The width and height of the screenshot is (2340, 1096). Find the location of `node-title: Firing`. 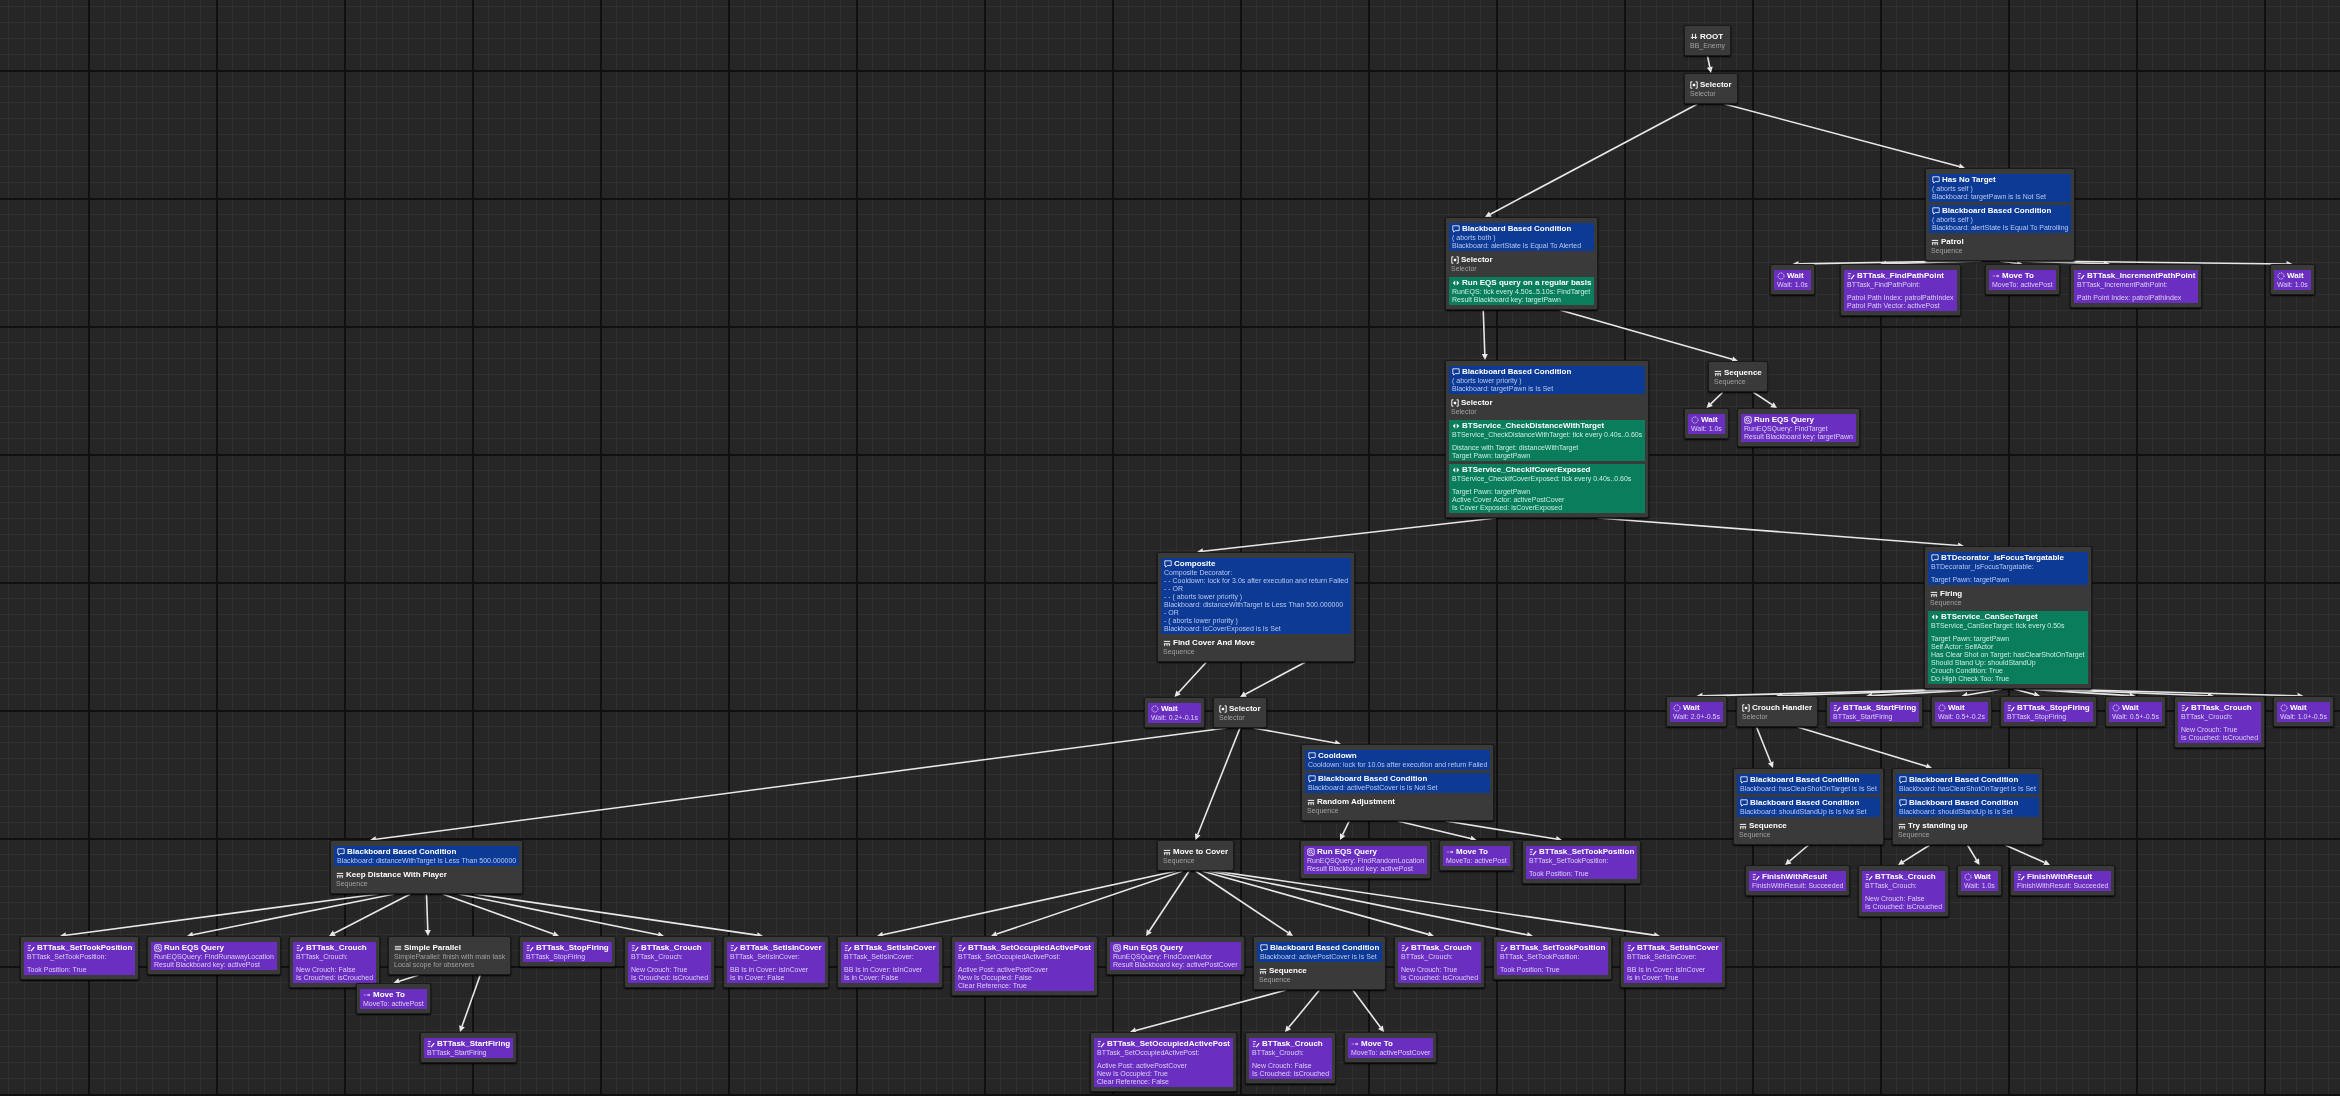

node-title: Firing is located at coordinates (1951, 594).